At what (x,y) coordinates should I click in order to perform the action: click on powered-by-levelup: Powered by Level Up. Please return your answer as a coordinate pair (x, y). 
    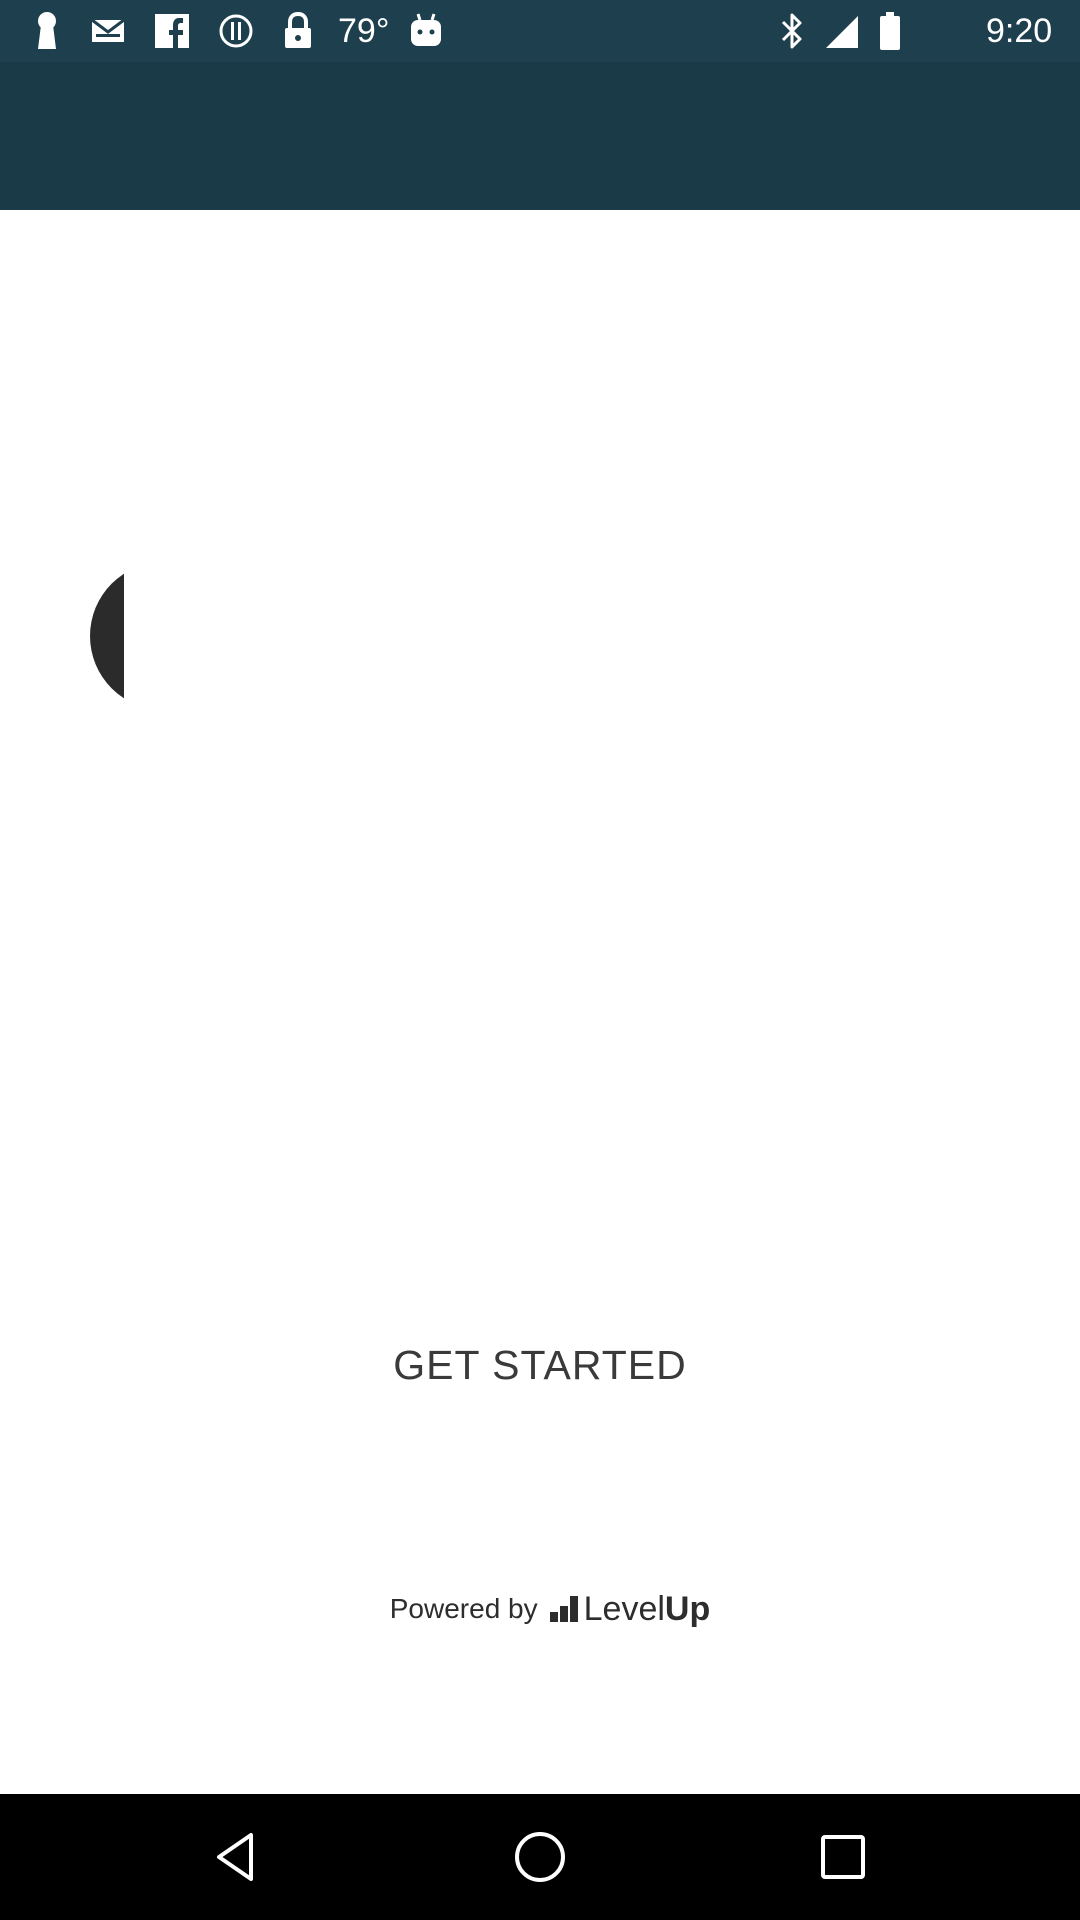
    Looking at the image, I should click on (550, 1609).